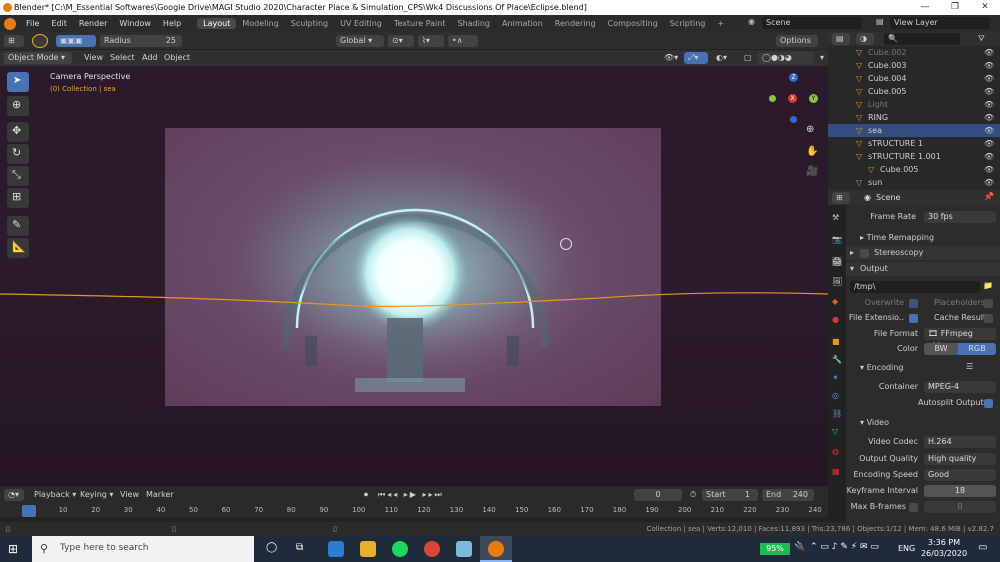  I want to click on tab-uv-editing: UV Editing, so click(361, 23).